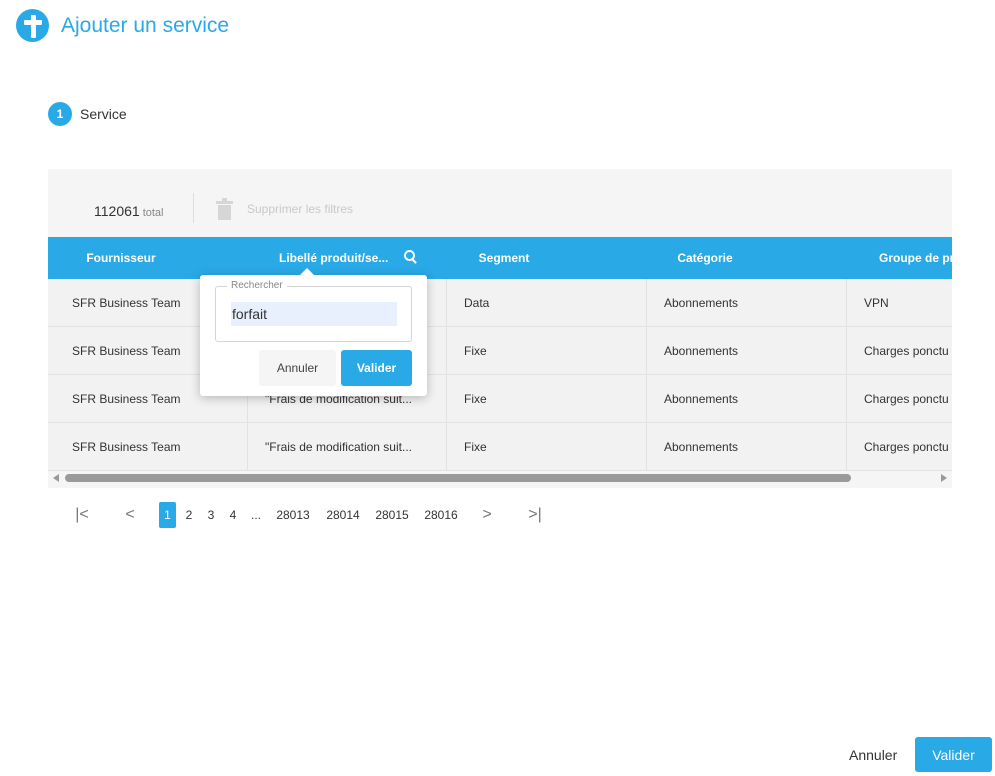  What do you see at coordinates (504, 258) in the screenshot?
I see `column-header-segment: Segment` at bounding box center [504, 258].